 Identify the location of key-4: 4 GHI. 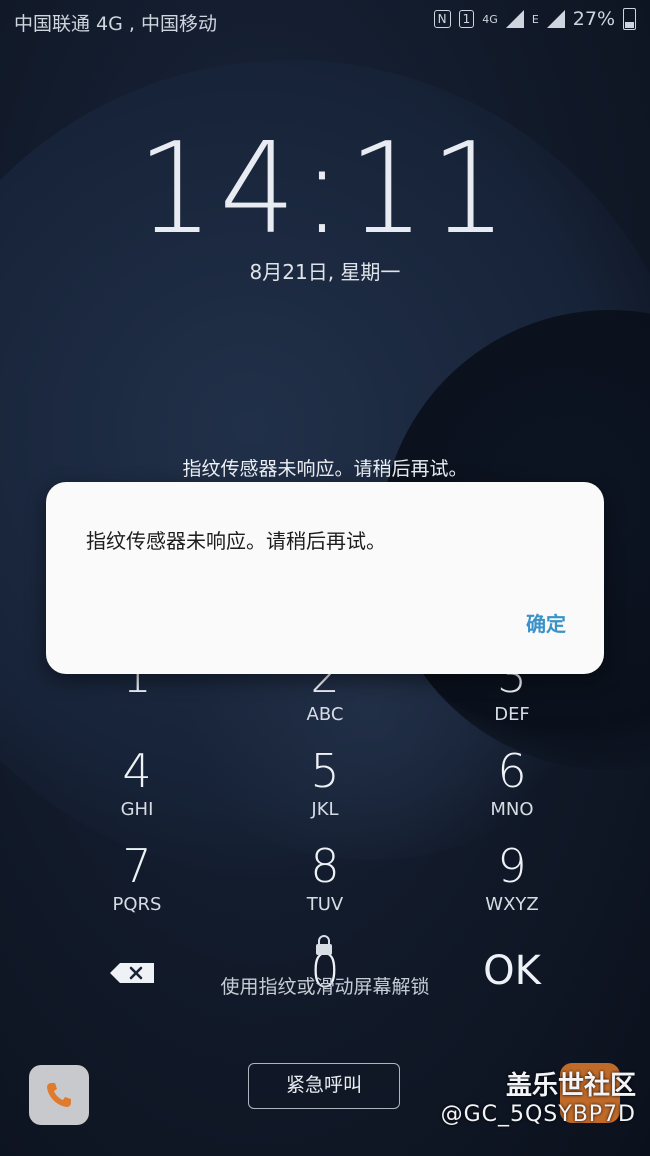
(137, 782).